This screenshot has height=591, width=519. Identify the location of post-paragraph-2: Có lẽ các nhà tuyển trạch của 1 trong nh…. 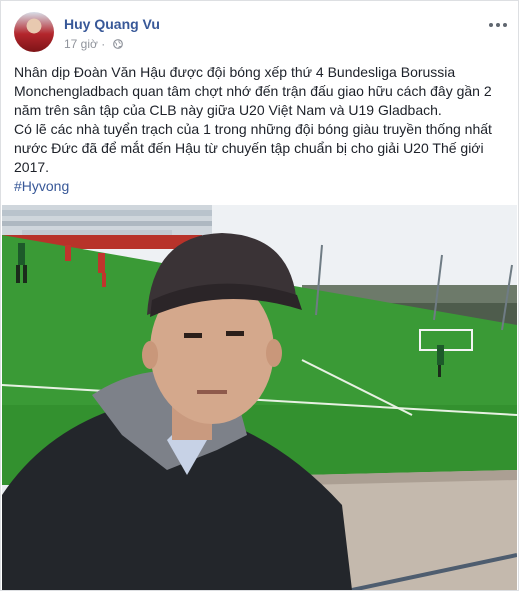
(253, 148).